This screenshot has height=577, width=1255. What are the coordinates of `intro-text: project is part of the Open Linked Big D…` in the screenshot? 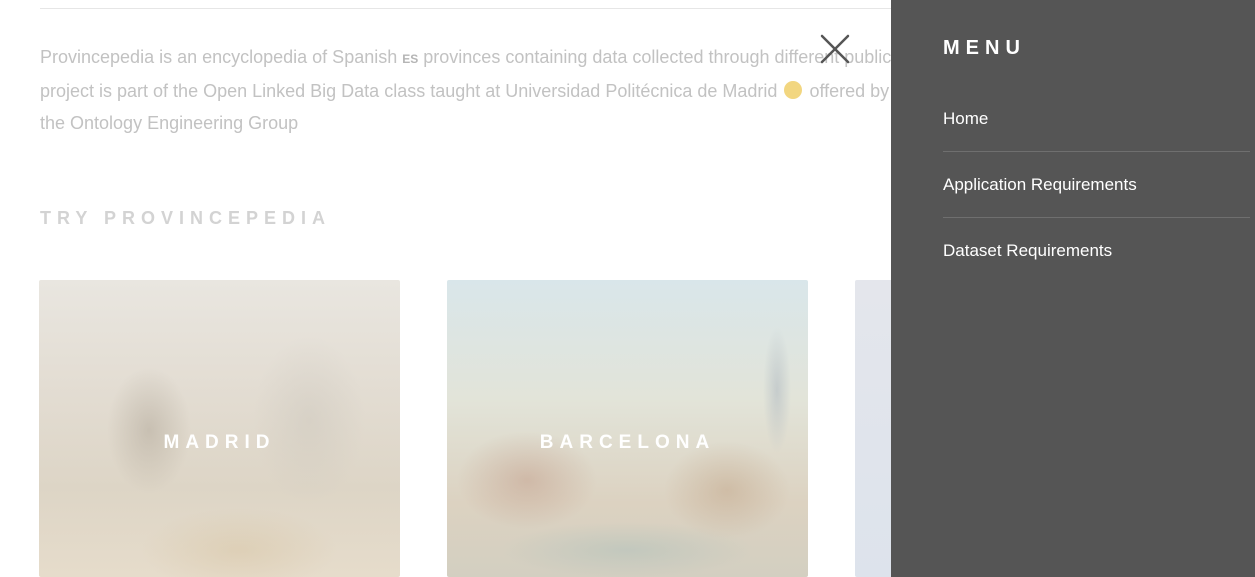 It's located at (409, 91).